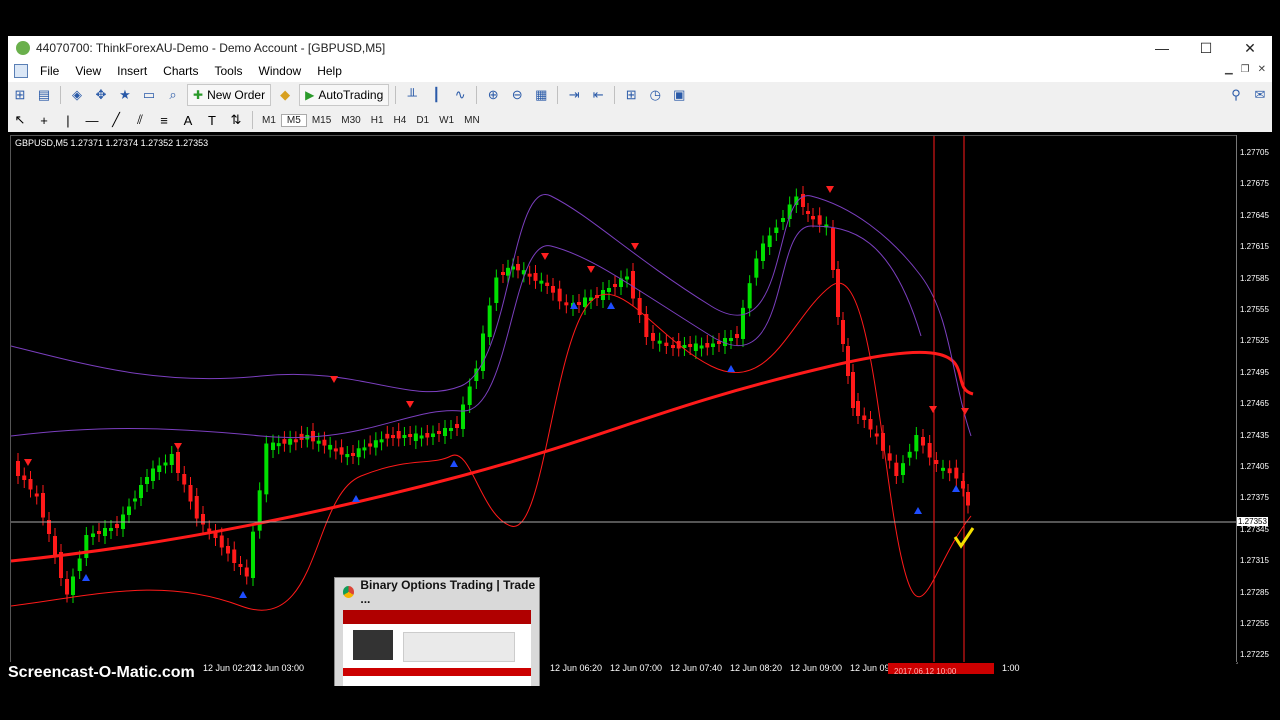  What do you see at coordinates (640, 703) in the screenshot?
I see `bottom-strip` at bounding box center [640, 703].